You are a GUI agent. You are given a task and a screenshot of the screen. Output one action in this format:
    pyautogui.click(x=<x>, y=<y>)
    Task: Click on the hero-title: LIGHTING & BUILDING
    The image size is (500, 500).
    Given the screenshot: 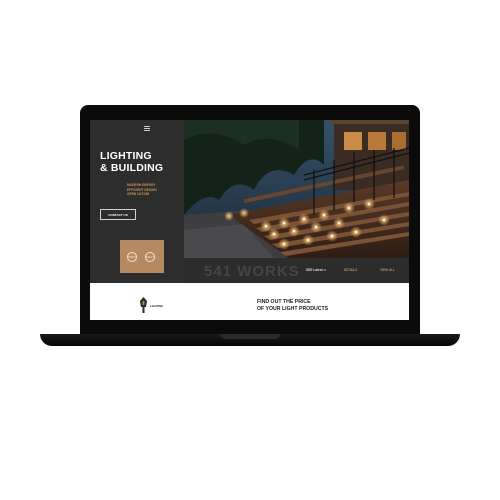 What is the action you would take?
    pyautogui.click(x=131, y=162)
    